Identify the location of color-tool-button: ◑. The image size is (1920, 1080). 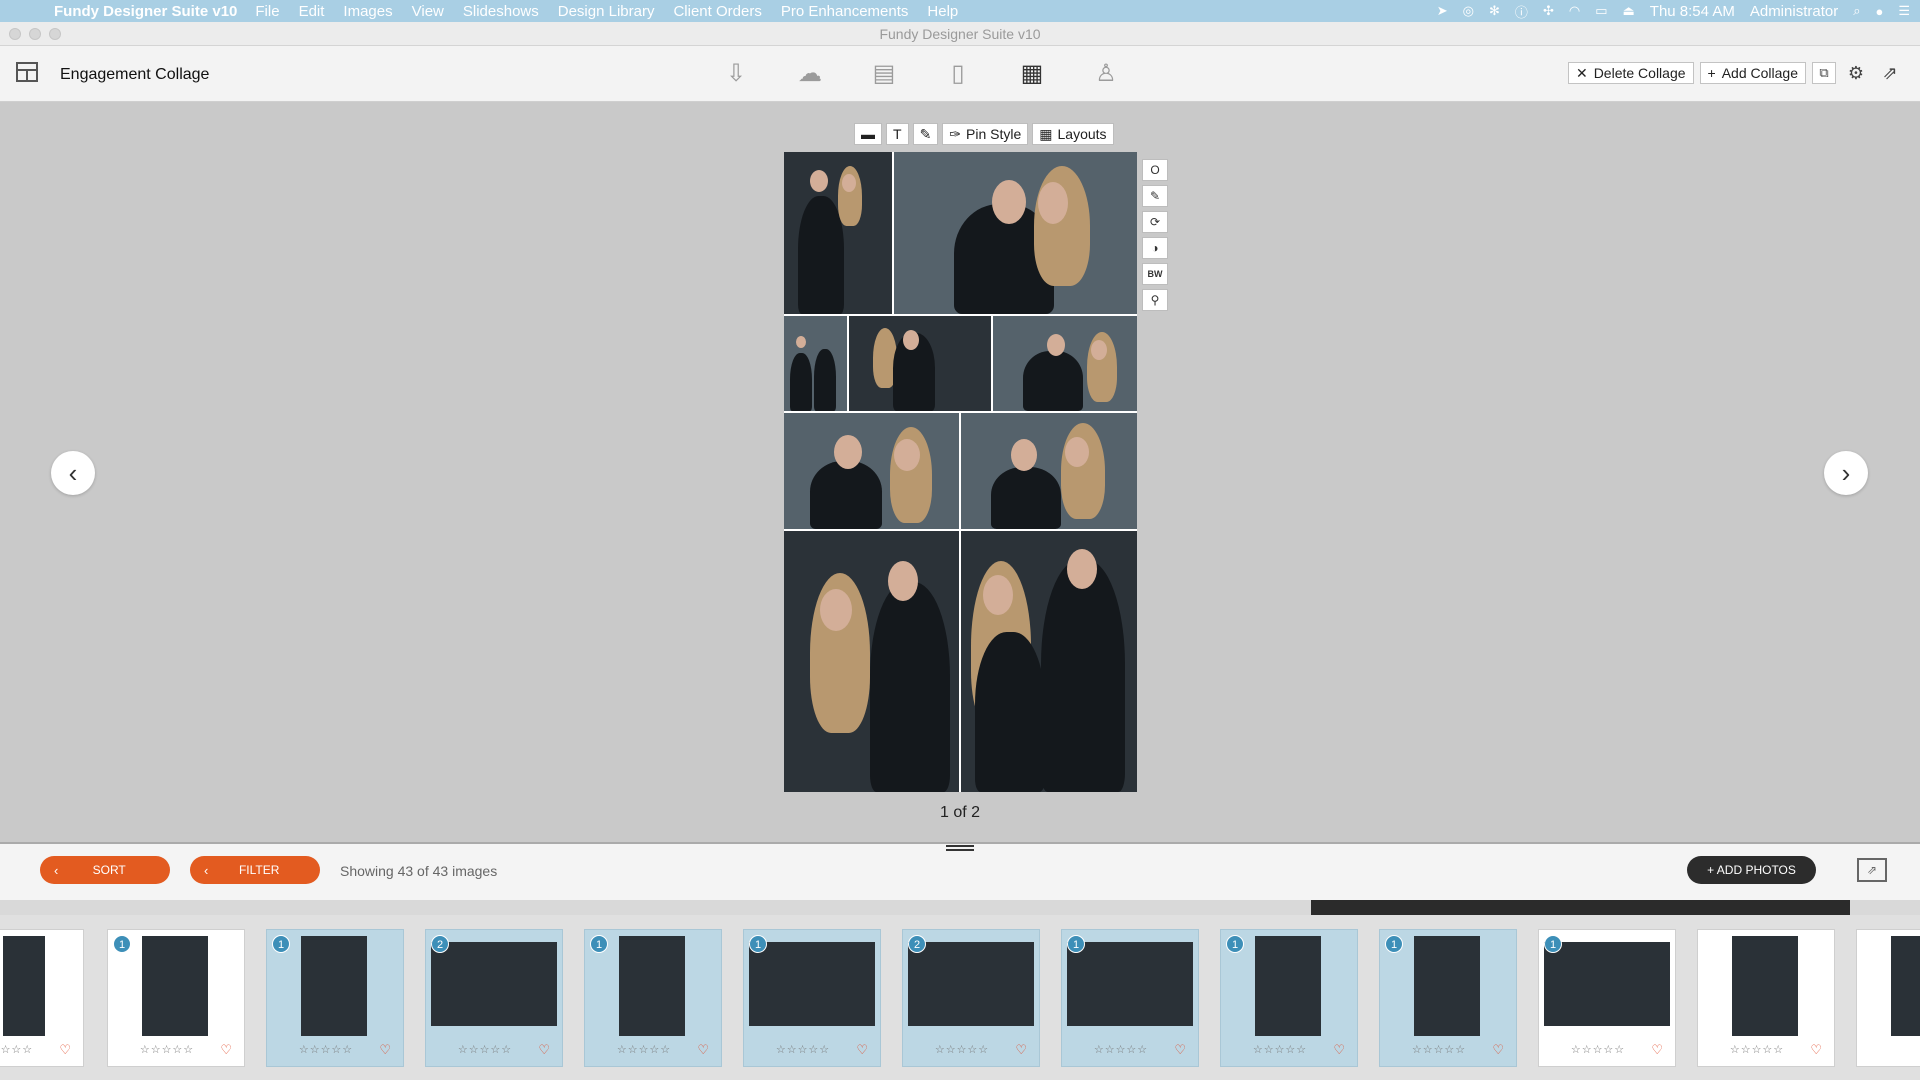
(1155, 248).